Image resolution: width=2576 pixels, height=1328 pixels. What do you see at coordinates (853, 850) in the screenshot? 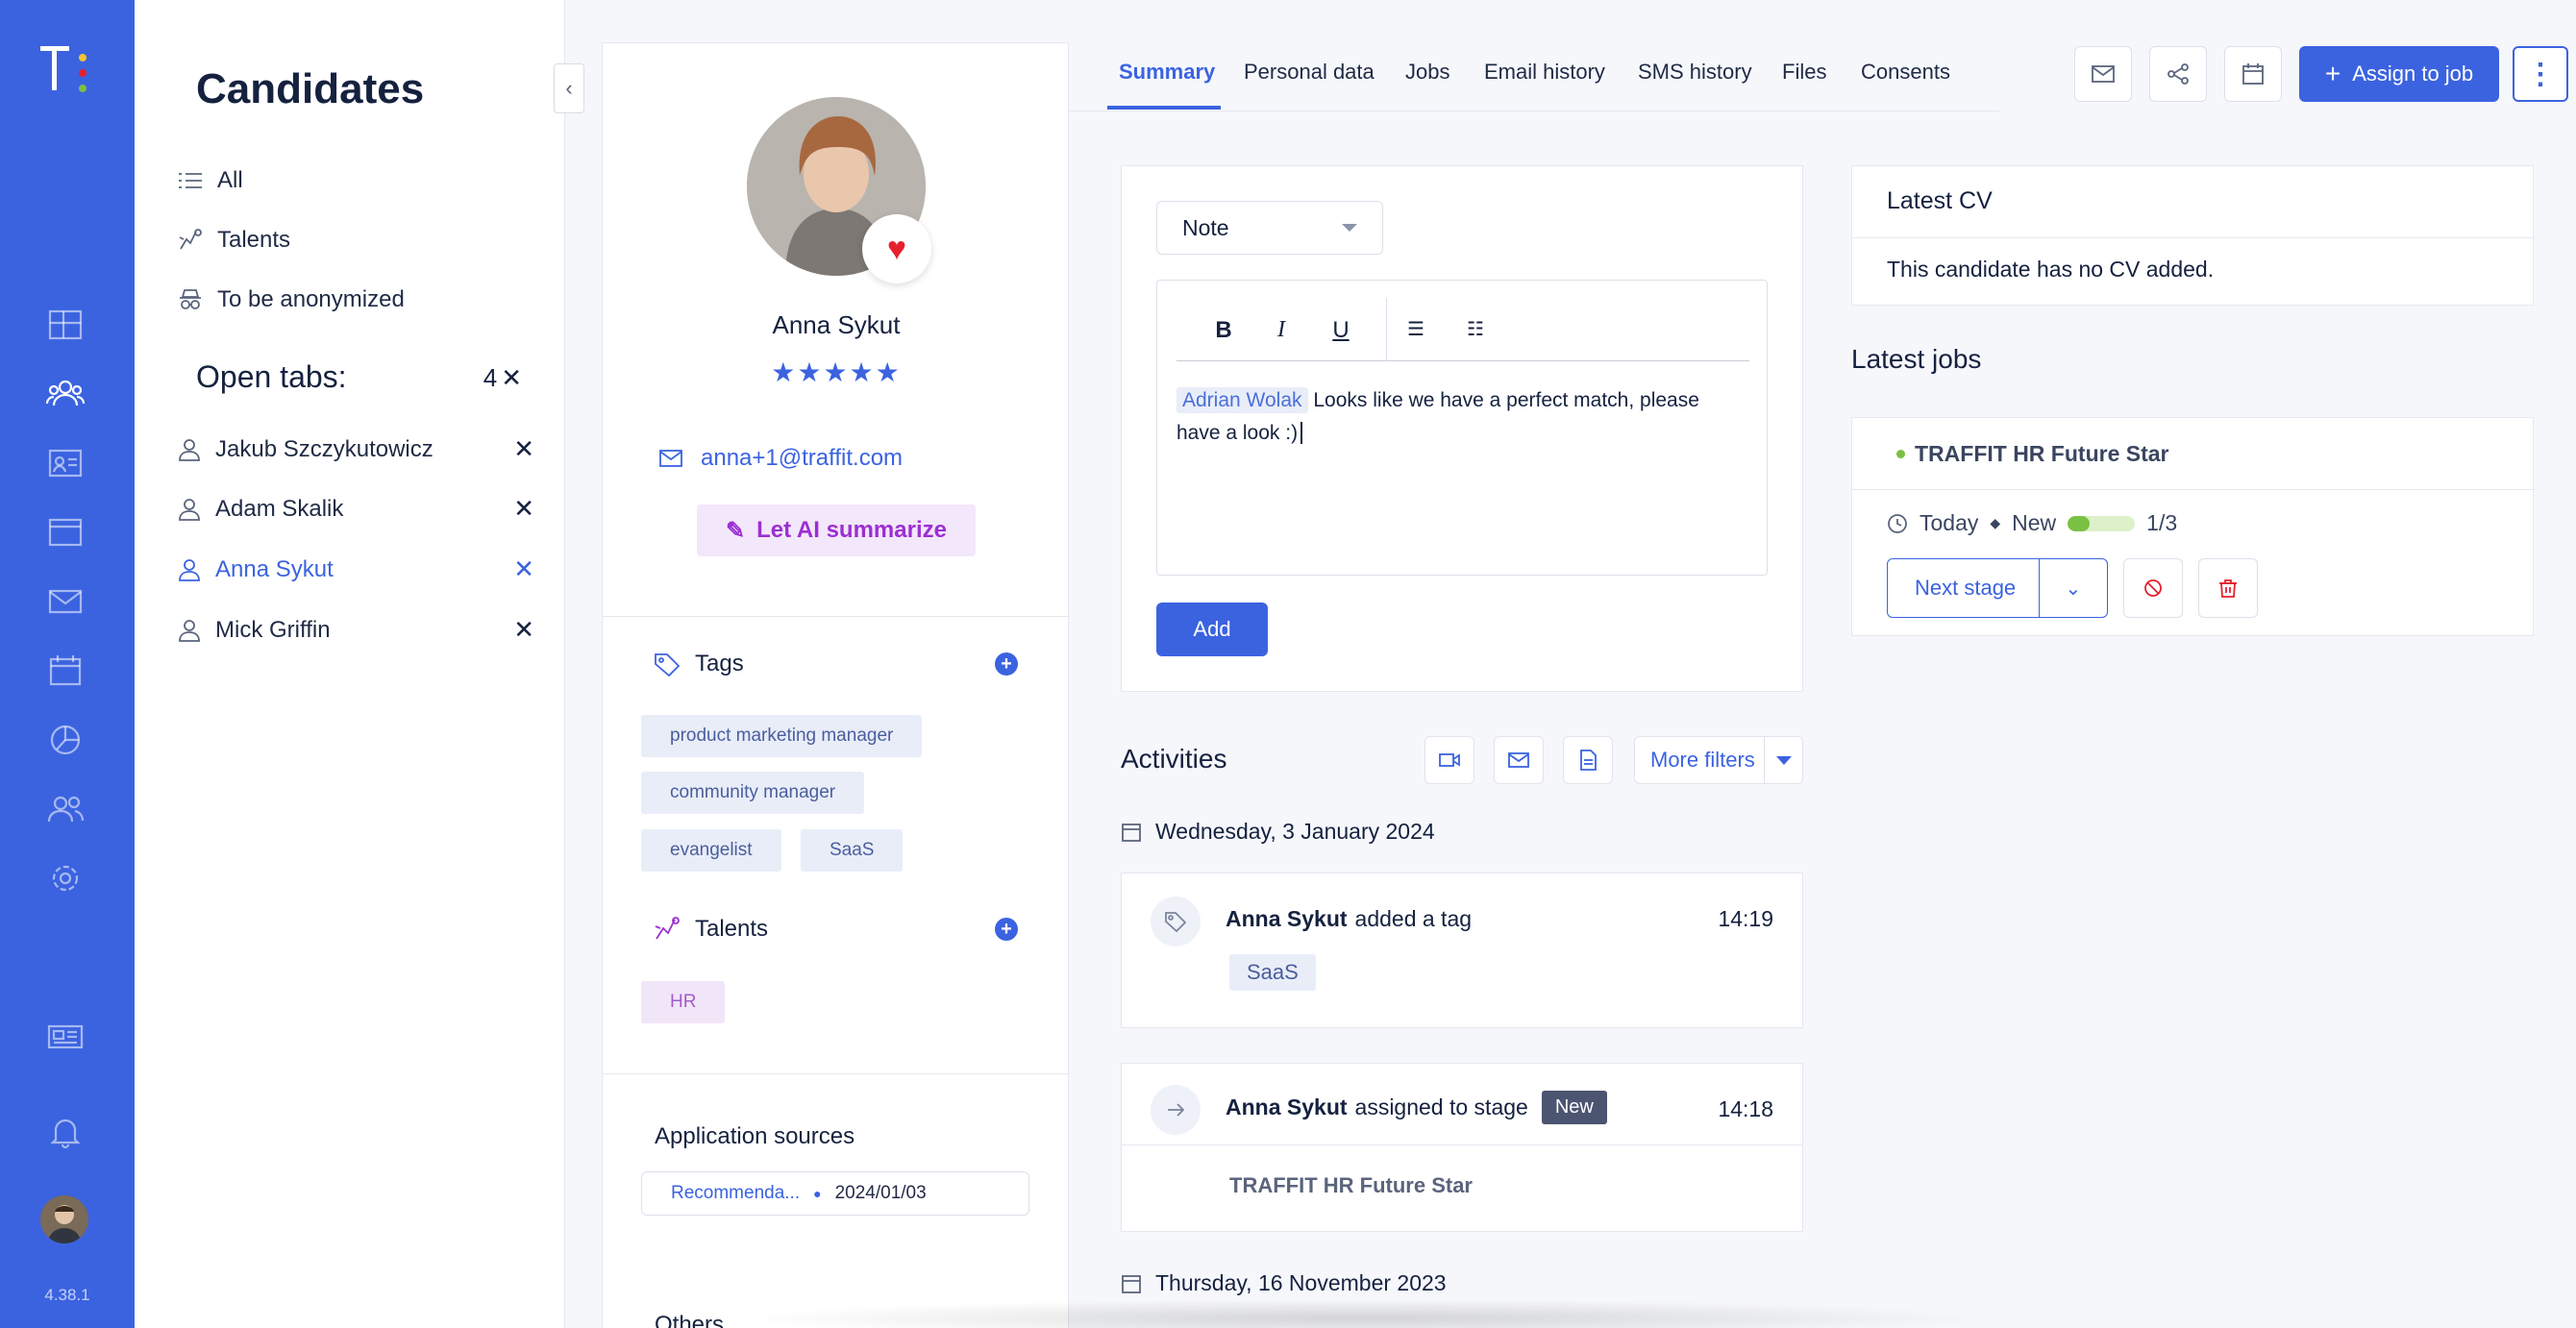
I see `tag-chip: SaaS` at bounding box center [853, 850].